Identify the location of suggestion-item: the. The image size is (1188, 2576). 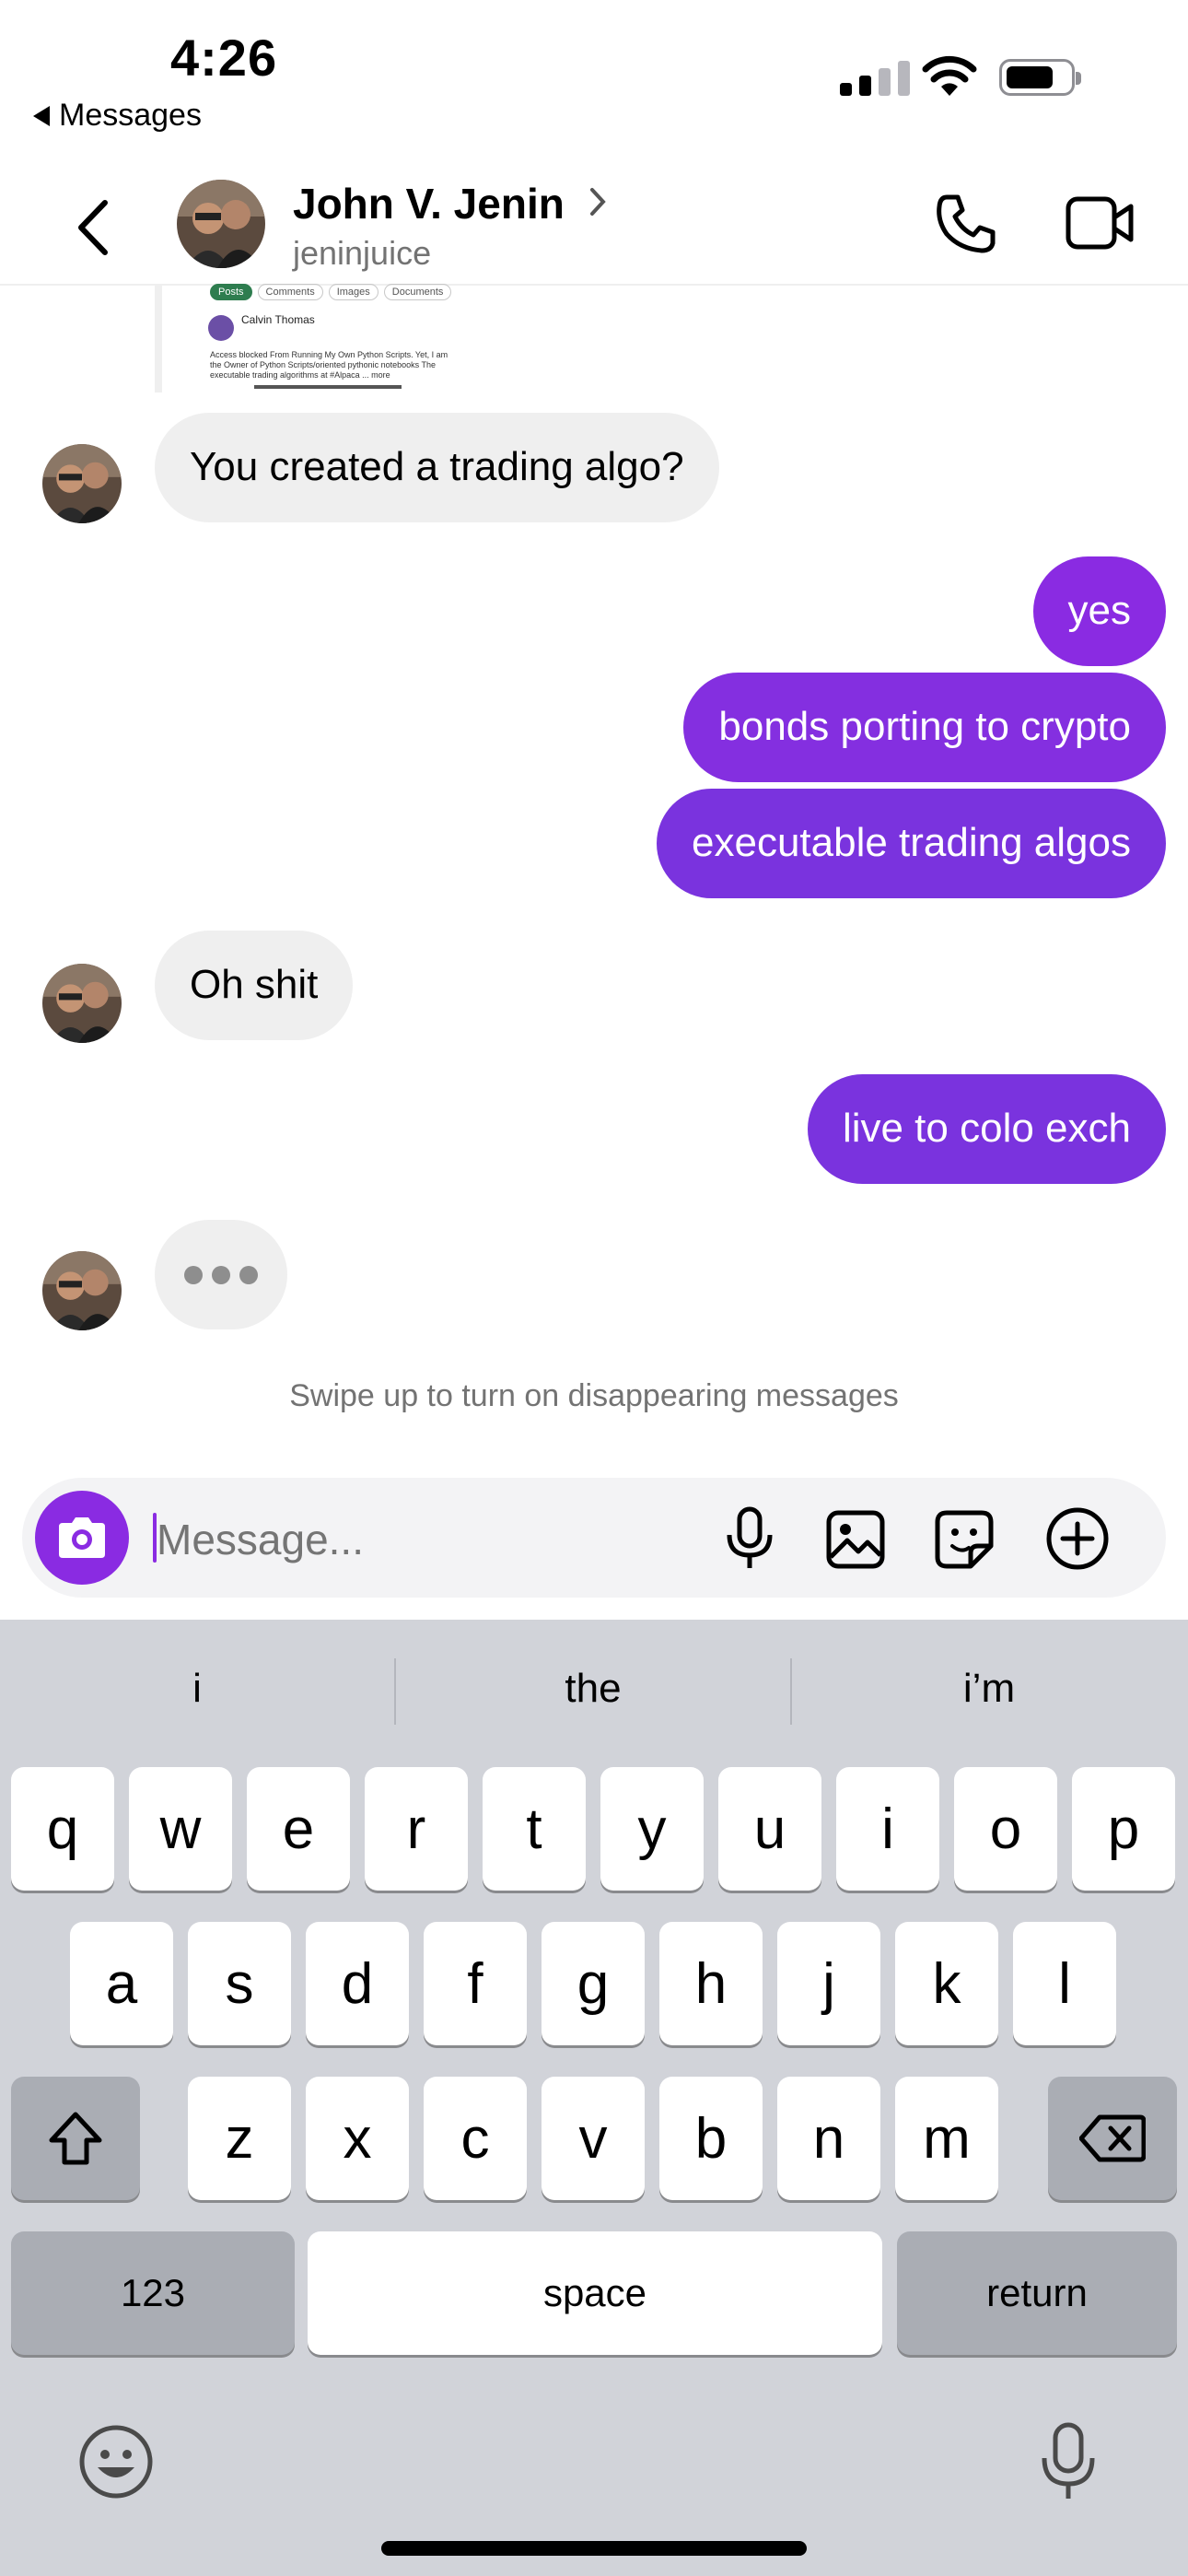
(593, 1689).